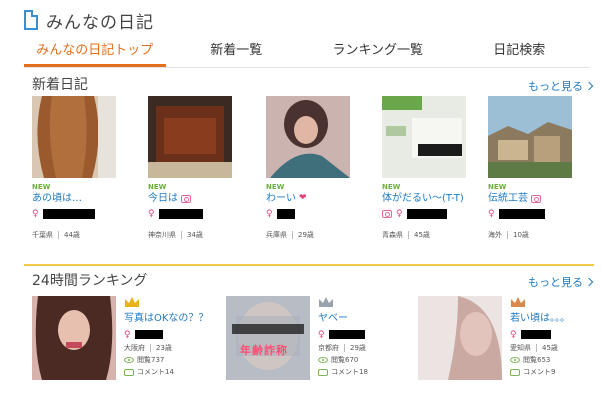 This screenshot has height=418, width=602. Describe the element at coordinates (520, 52) in the screenshot. I see `tab-diary-search: 日記検索` at that location.